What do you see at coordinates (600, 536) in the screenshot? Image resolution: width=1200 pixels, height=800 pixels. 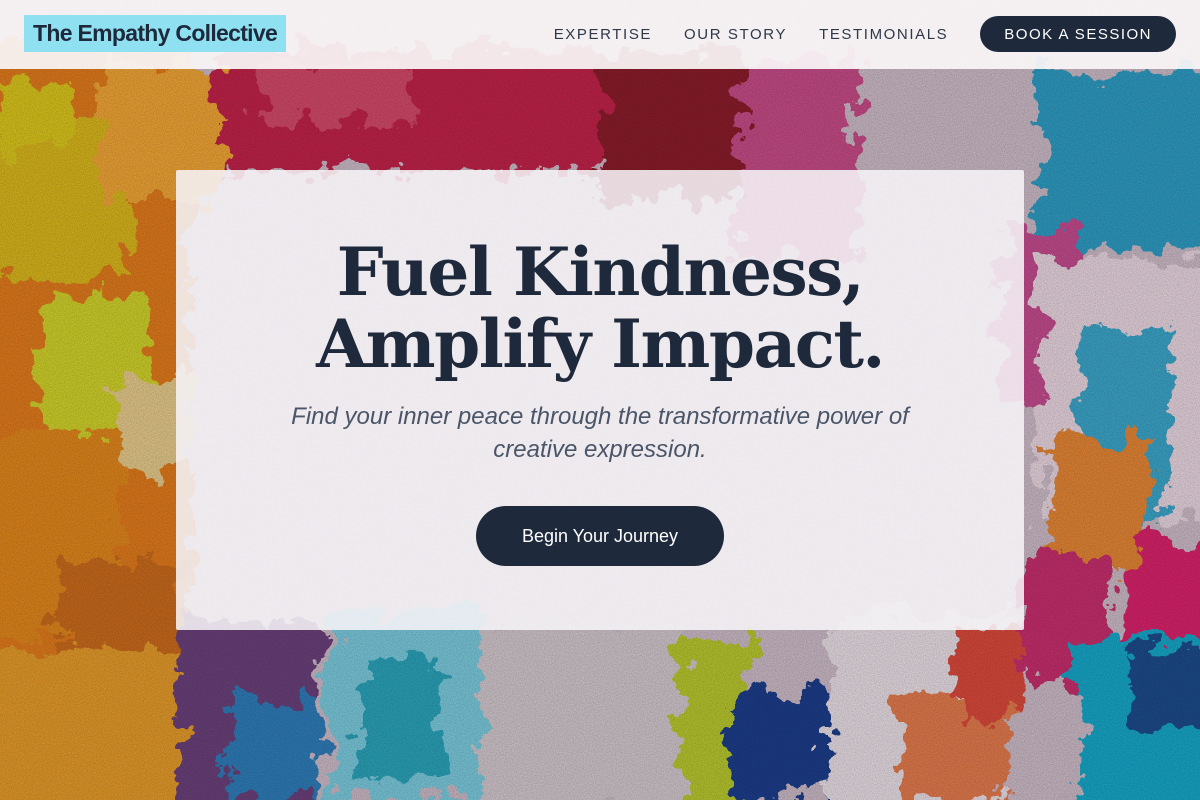 I see `begin-journey-button: Begin Your Journey` at bounding box center [600, 536].